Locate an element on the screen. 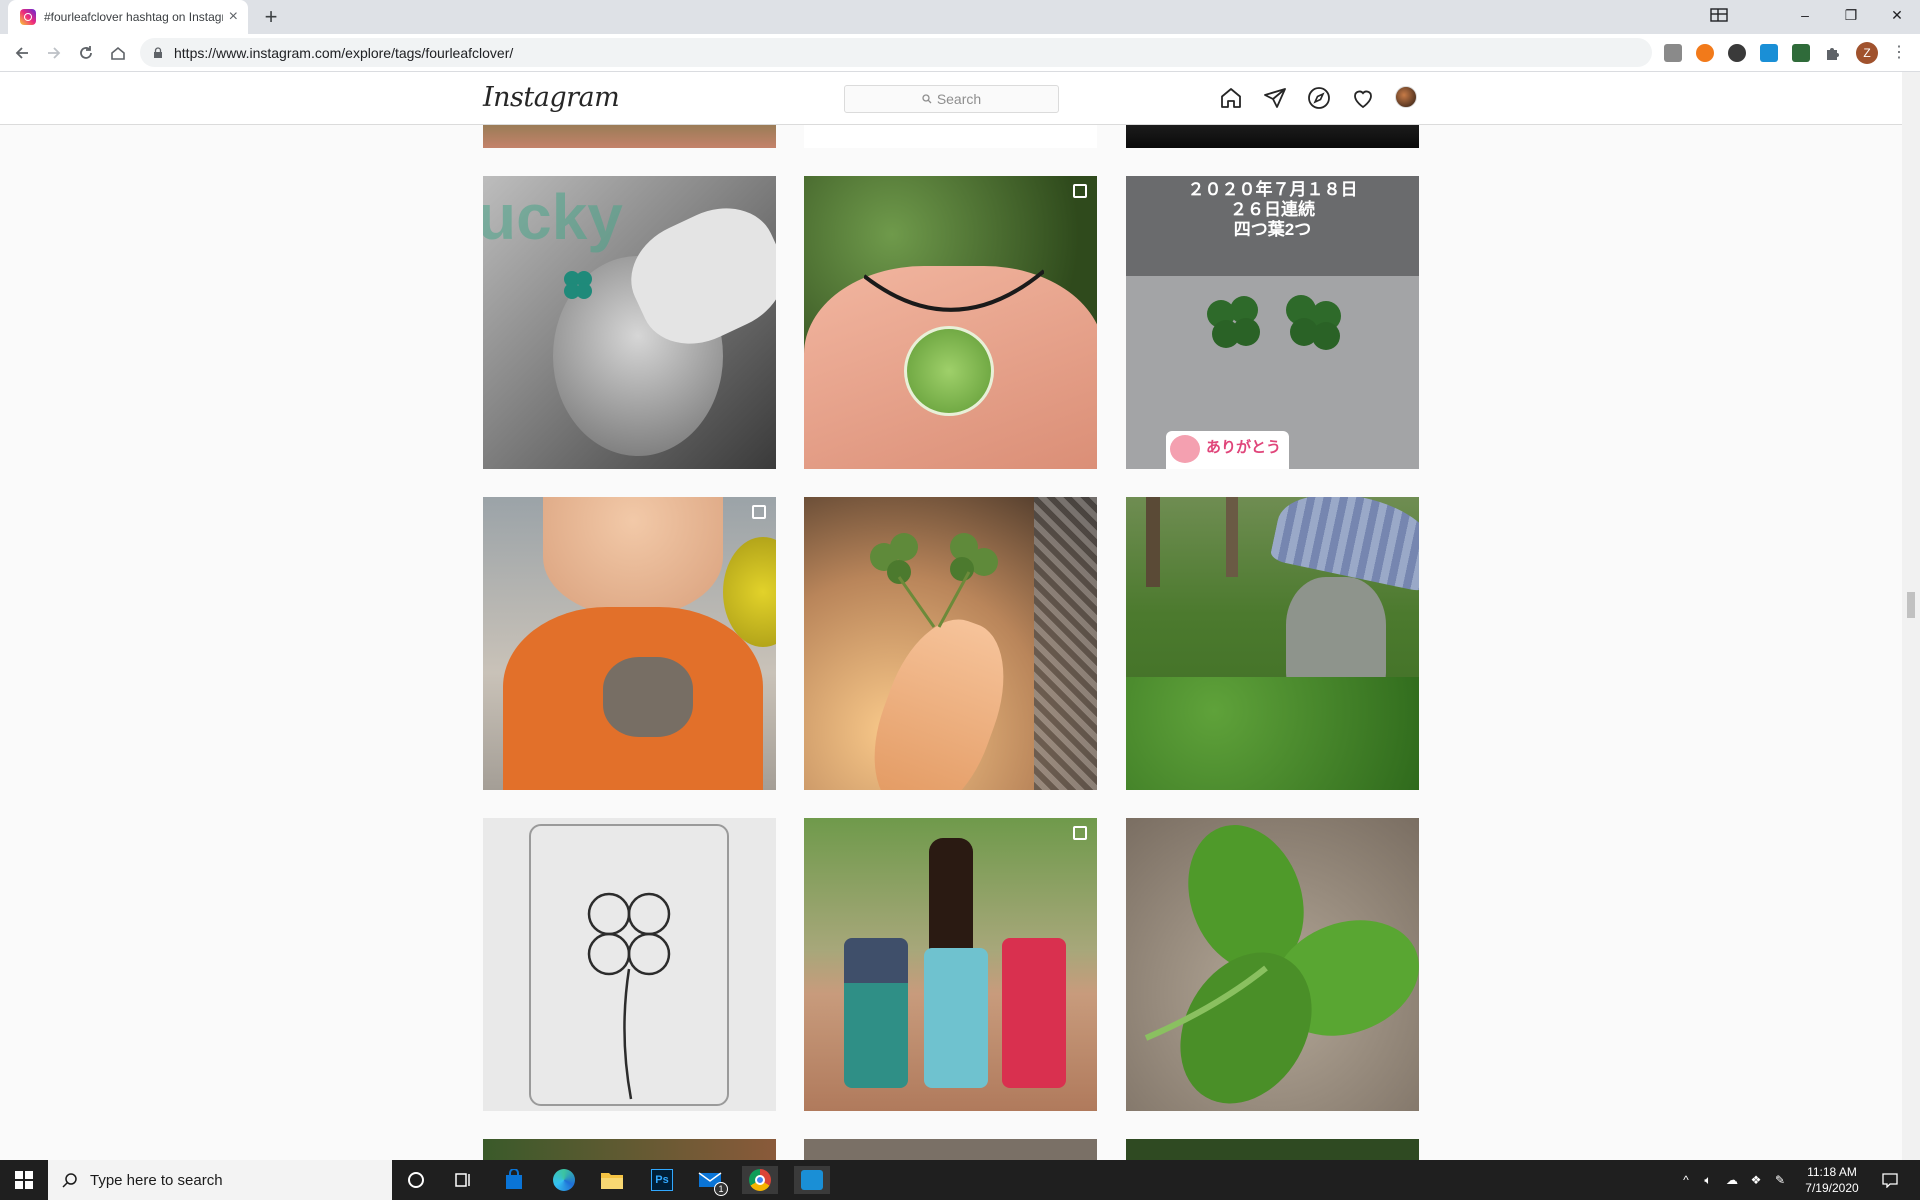  task-view-icon is located at coordinates (463, 1180).